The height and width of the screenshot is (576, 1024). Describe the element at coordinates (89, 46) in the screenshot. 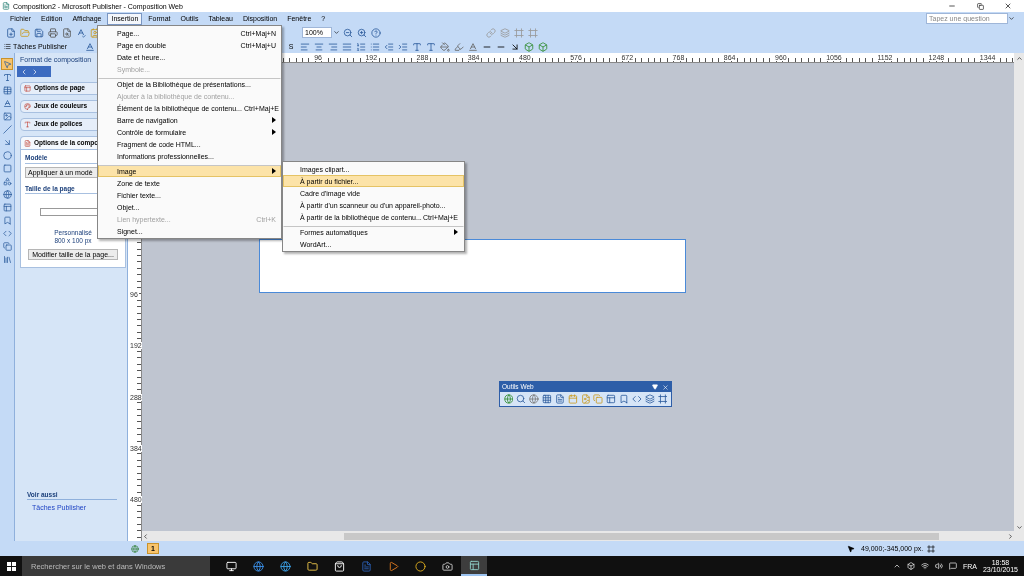

I see `style-icon` at that location.